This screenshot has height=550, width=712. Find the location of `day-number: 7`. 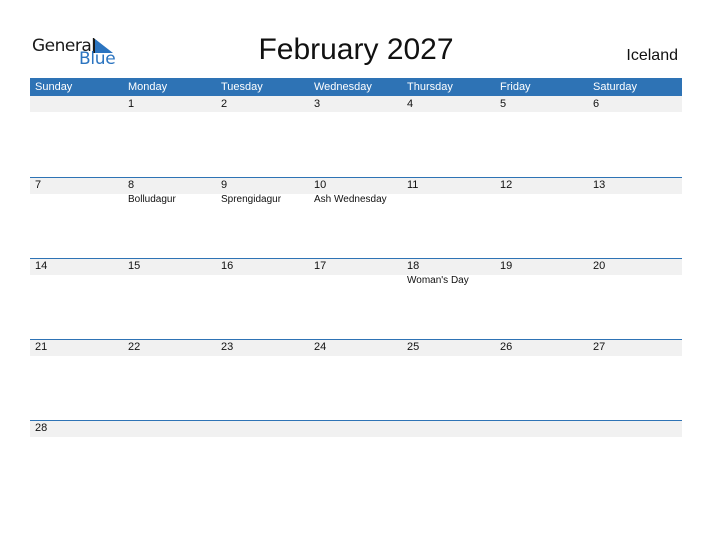

day-number: 7 is located at coordinates (38, 185).